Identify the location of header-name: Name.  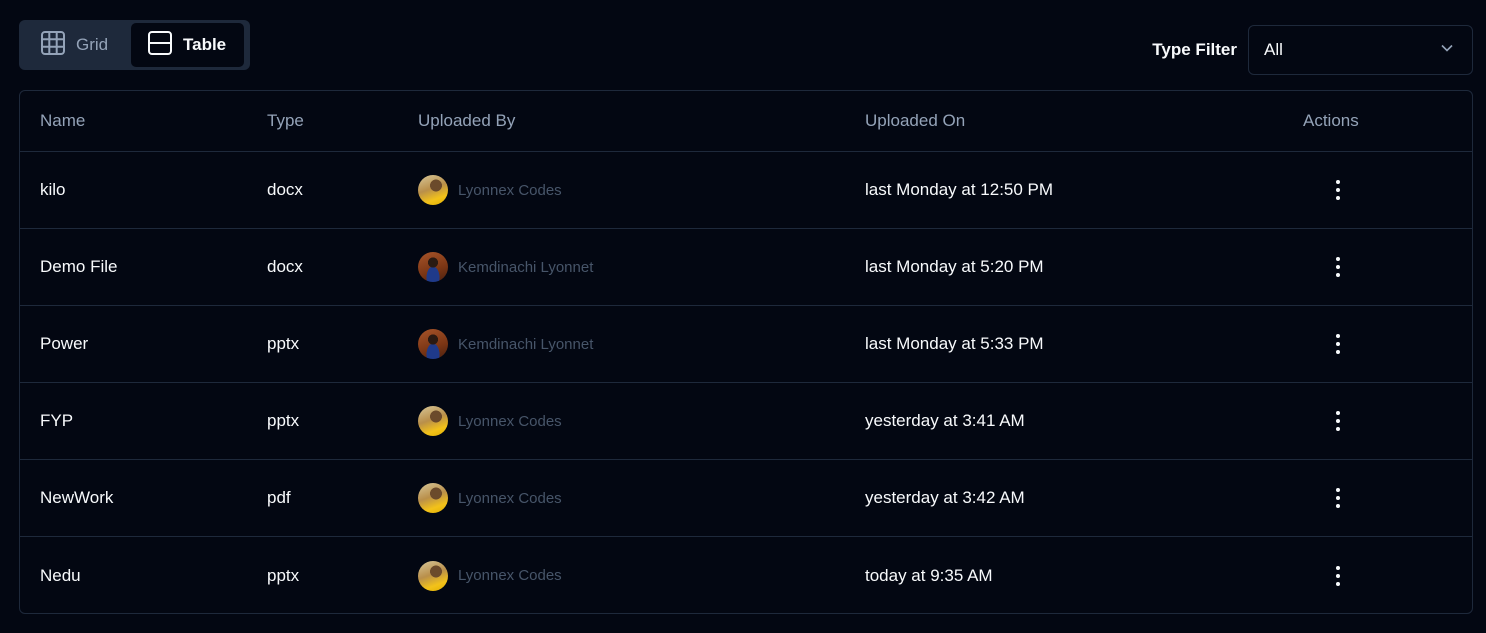
(63, 120).